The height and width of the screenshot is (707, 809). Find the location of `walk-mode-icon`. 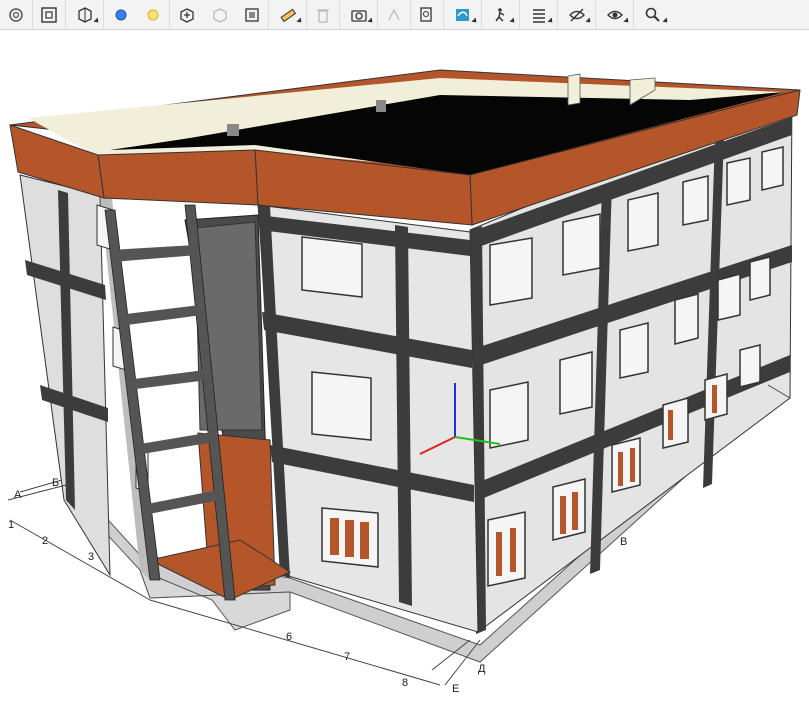

walk-mode-icon is located at coordinates (499, 14).